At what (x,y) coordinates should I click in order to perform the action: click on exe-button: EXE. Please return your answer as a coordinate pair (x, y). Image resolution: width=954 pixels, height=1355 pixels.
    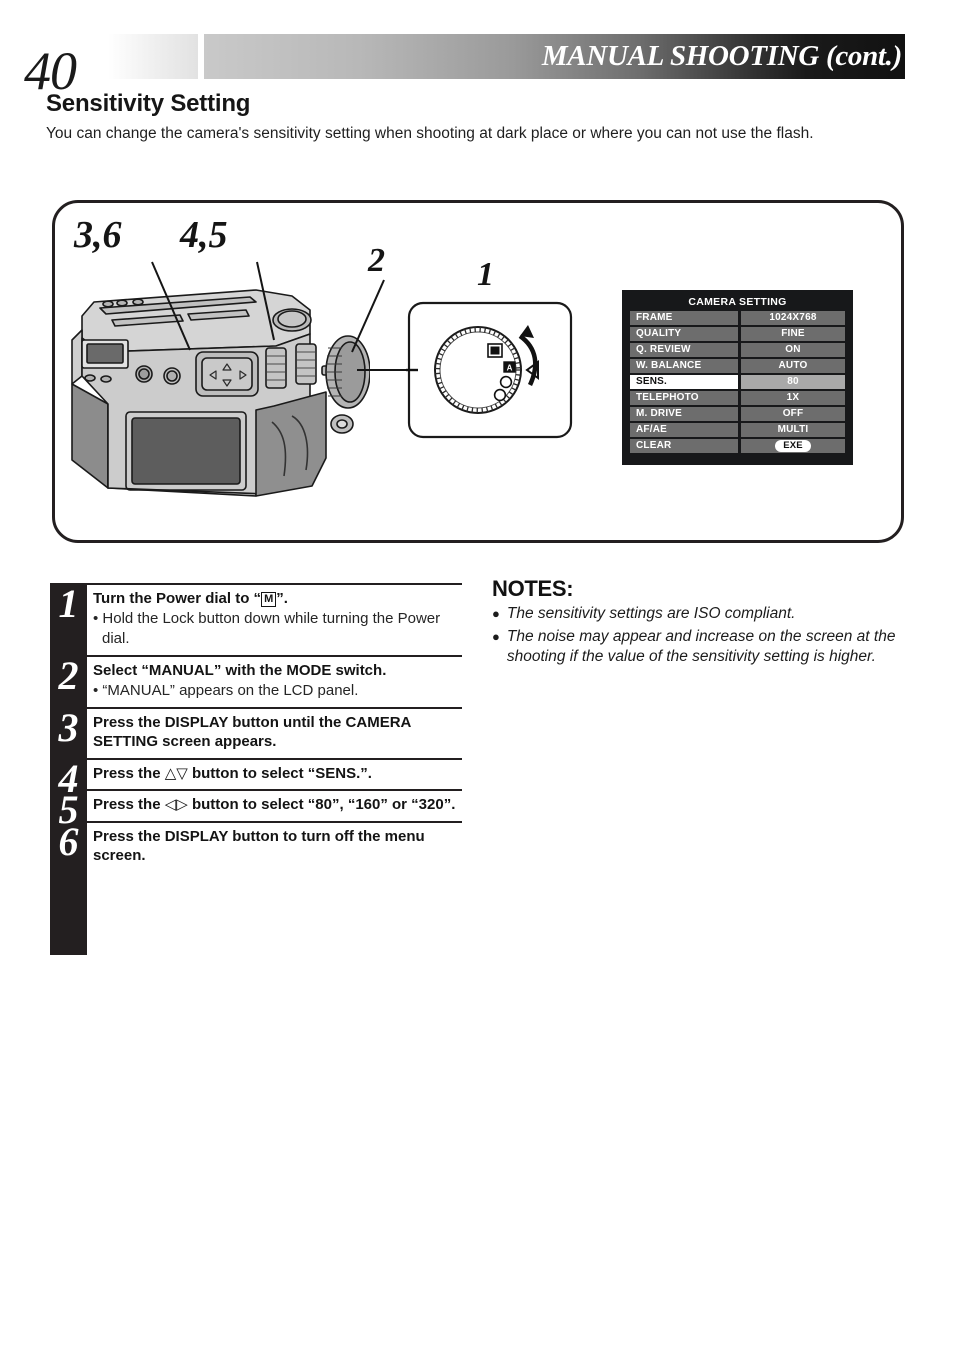
    Looking at the image, I should click on (793, 446).